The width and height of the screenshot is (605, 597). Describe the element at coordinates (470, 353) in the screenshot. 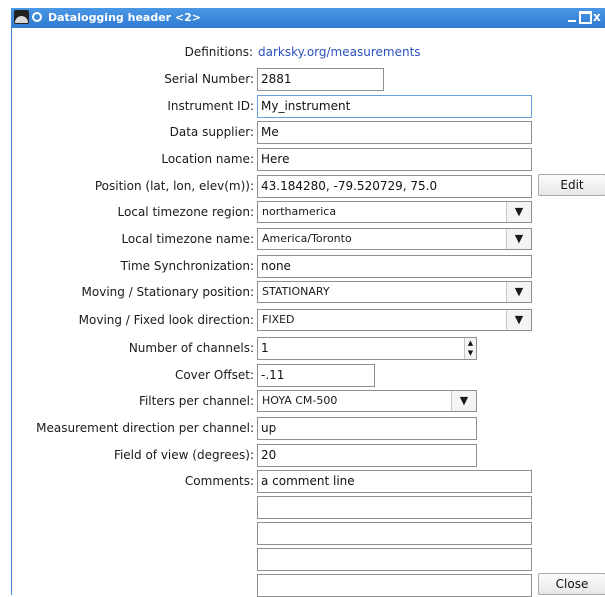

I see `spin-down-icon: ▼` at that location.